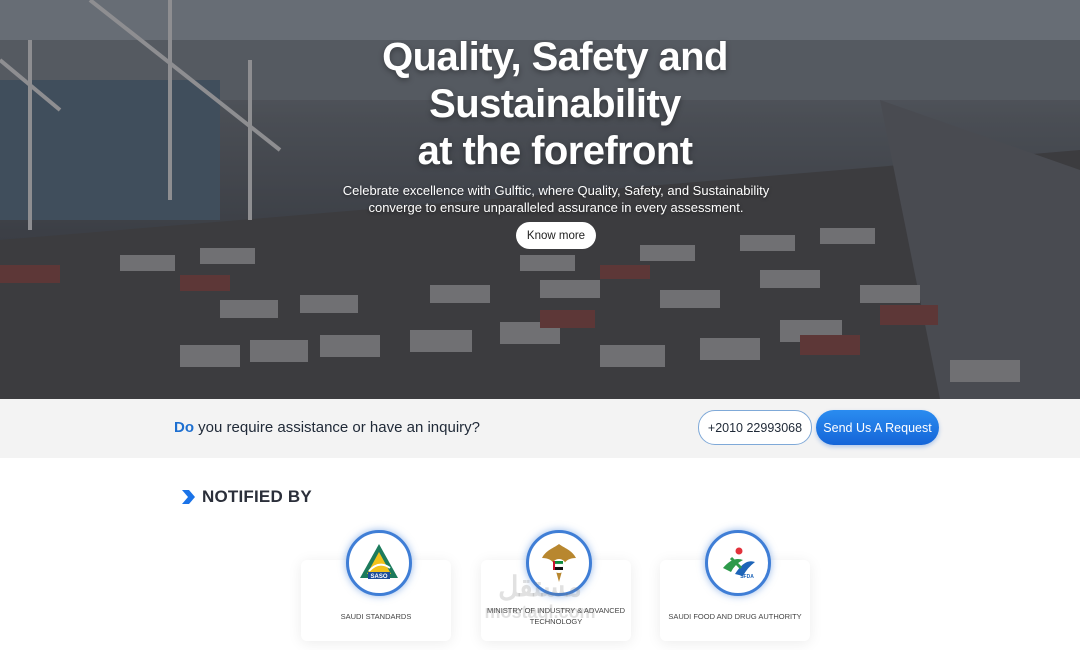  I want to click on send-request-button: Send Us A Request, so click(877, 427).